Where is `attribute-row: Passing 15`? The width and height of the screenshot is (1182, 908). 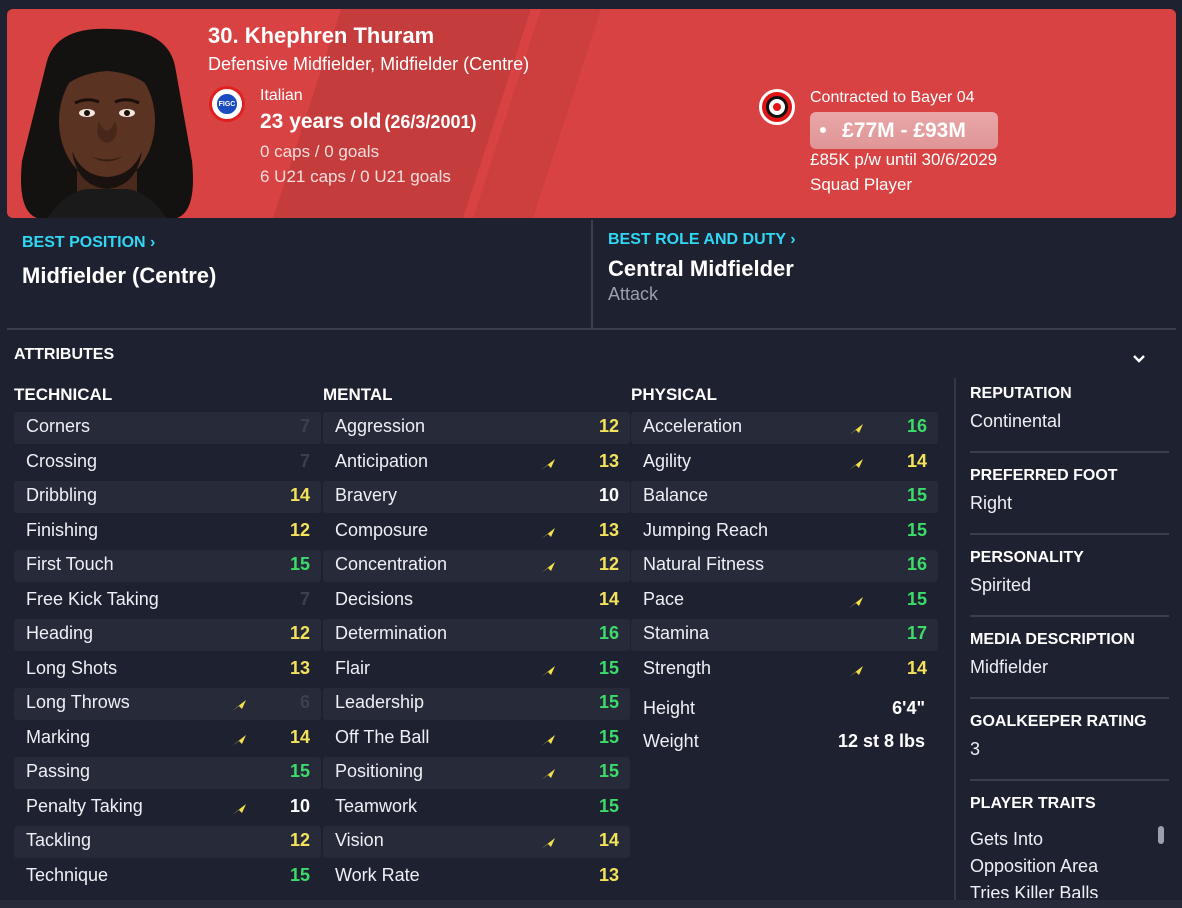 attribute-row: Passing 15 is located at coordinates (167, 773).